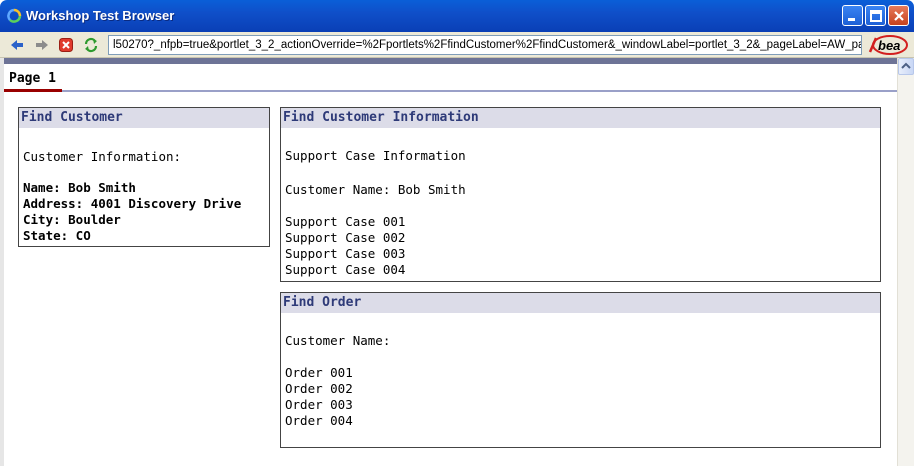  I want to click on find-customer-title: Find Customer, so click(144, 118).